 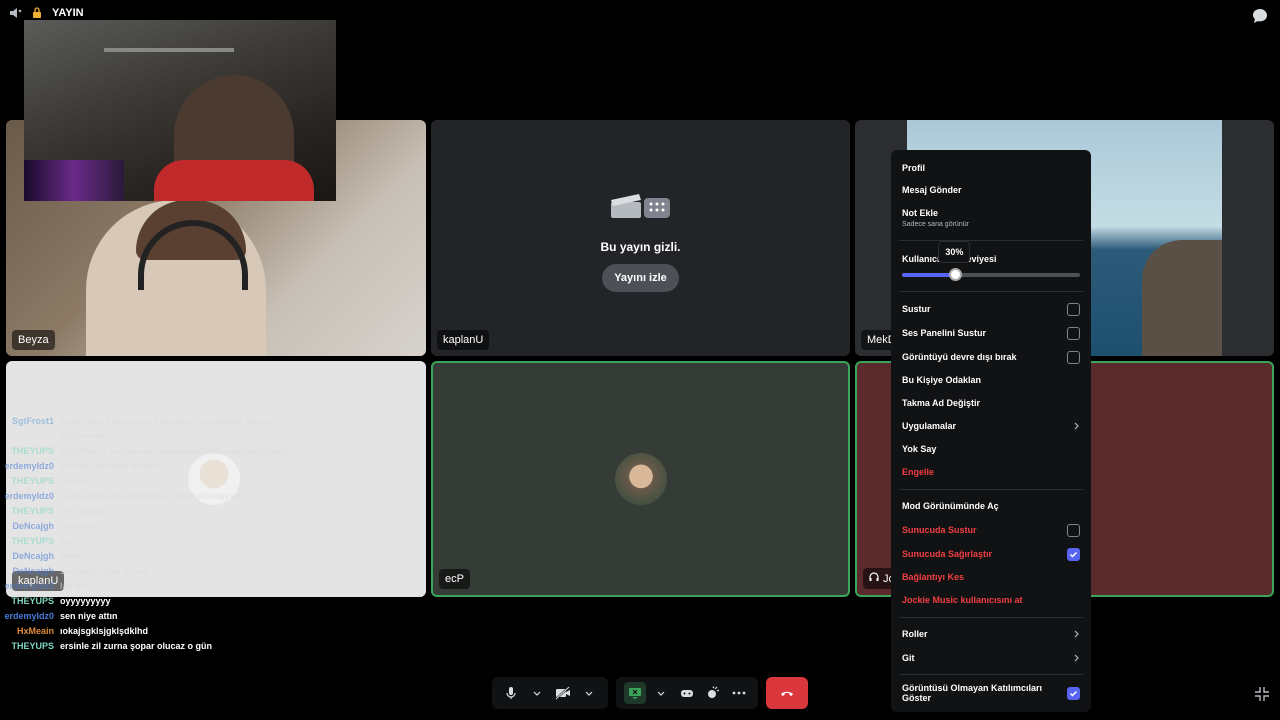 I want to click on chat-bubble-icon, so click(x=1260, y=16).